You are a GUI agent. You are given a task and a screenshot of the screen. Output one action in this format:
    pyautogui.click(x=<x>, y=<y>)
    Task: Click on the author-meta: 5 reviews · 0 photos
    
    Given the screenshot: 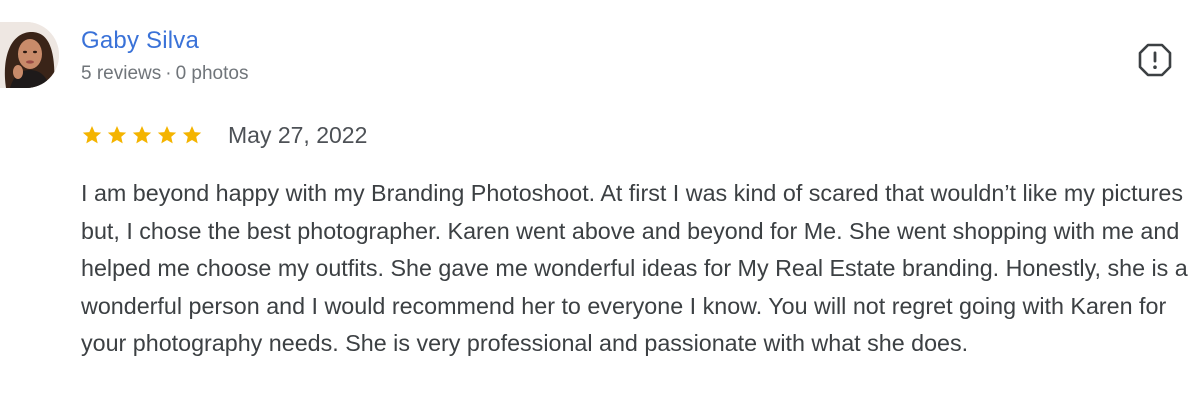 What is the action you would take?
    pyautogui.click(x=164, y=74)
    